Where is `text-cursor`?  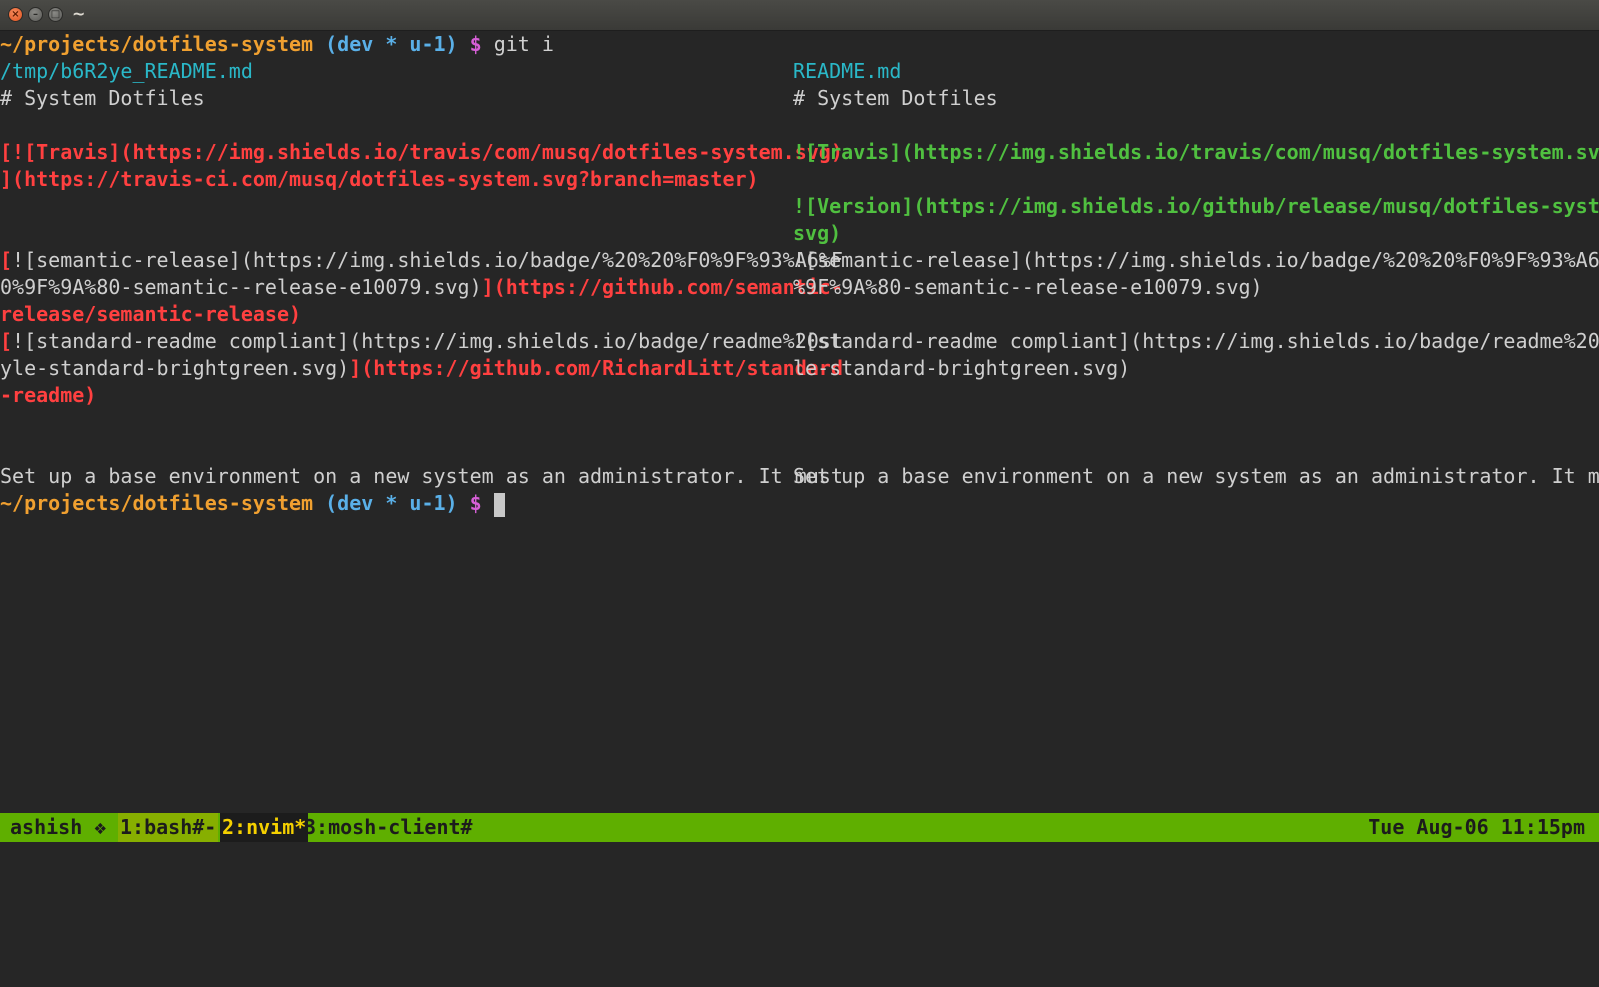 text-cursor is located at coordinates (499, 504).